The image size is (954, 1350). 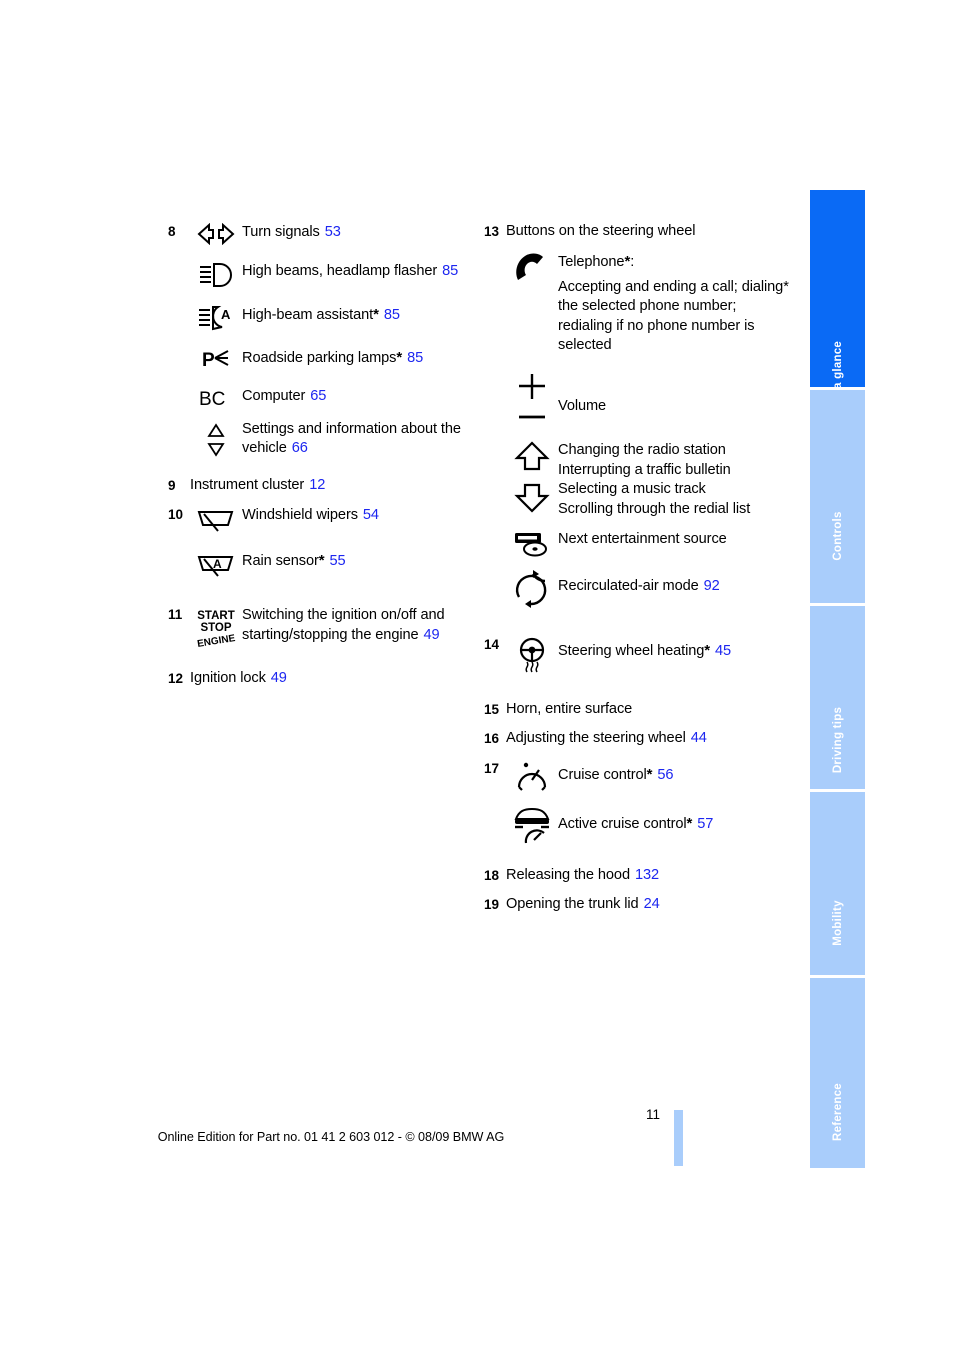 What do you see at coordinates (678, 1138) in the screenshot?
I see `page-number-bar` at bounding box center [678, 1138].